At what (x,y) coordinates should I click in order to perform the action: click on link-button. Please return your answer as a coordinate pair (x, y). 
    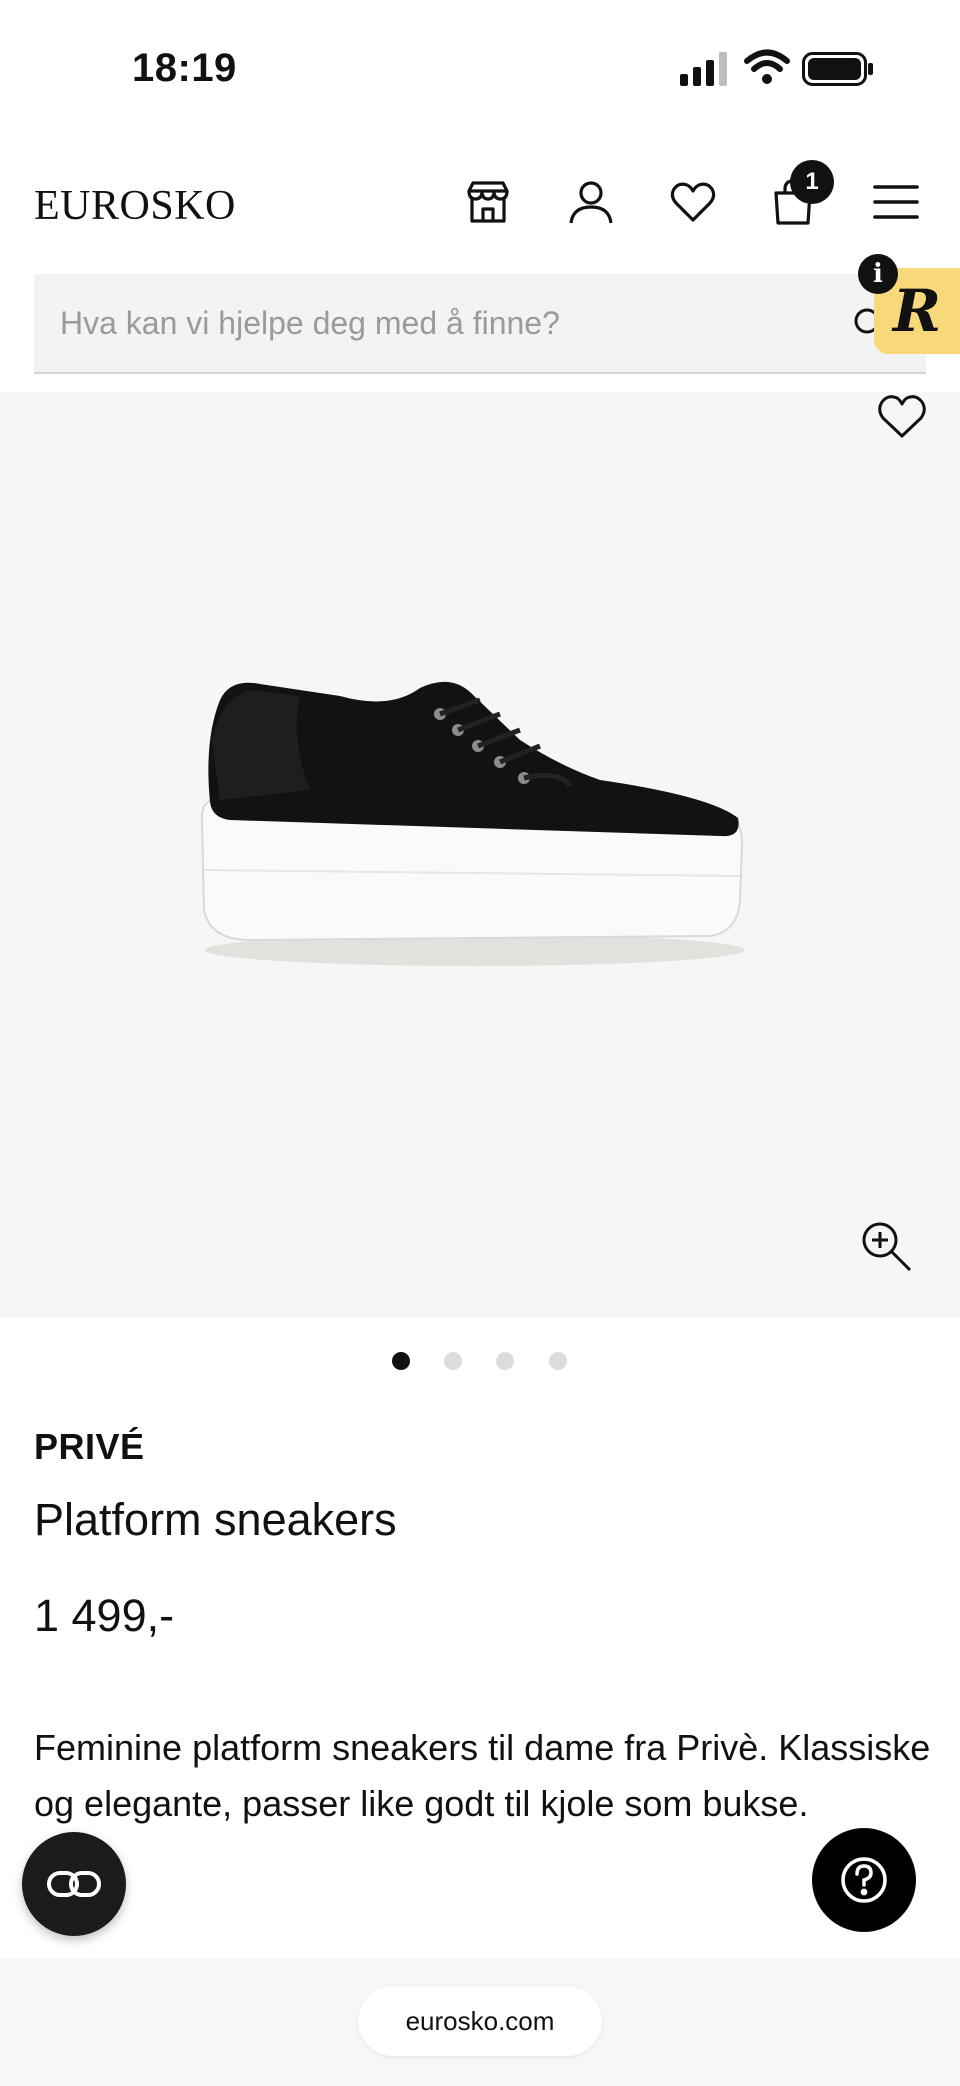
    Looking at the image, I should click on (74, 1884).